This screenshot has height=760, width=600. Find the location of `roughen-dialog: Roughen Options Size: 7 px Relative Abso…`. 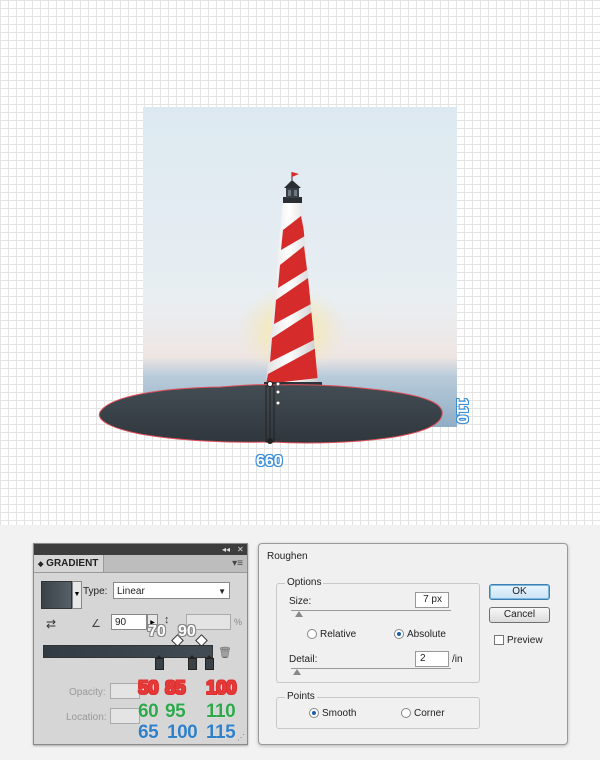

roughen-dialog: Roughen Options Size: 7 px Relative Abso… is located at coordinates (413, 644).